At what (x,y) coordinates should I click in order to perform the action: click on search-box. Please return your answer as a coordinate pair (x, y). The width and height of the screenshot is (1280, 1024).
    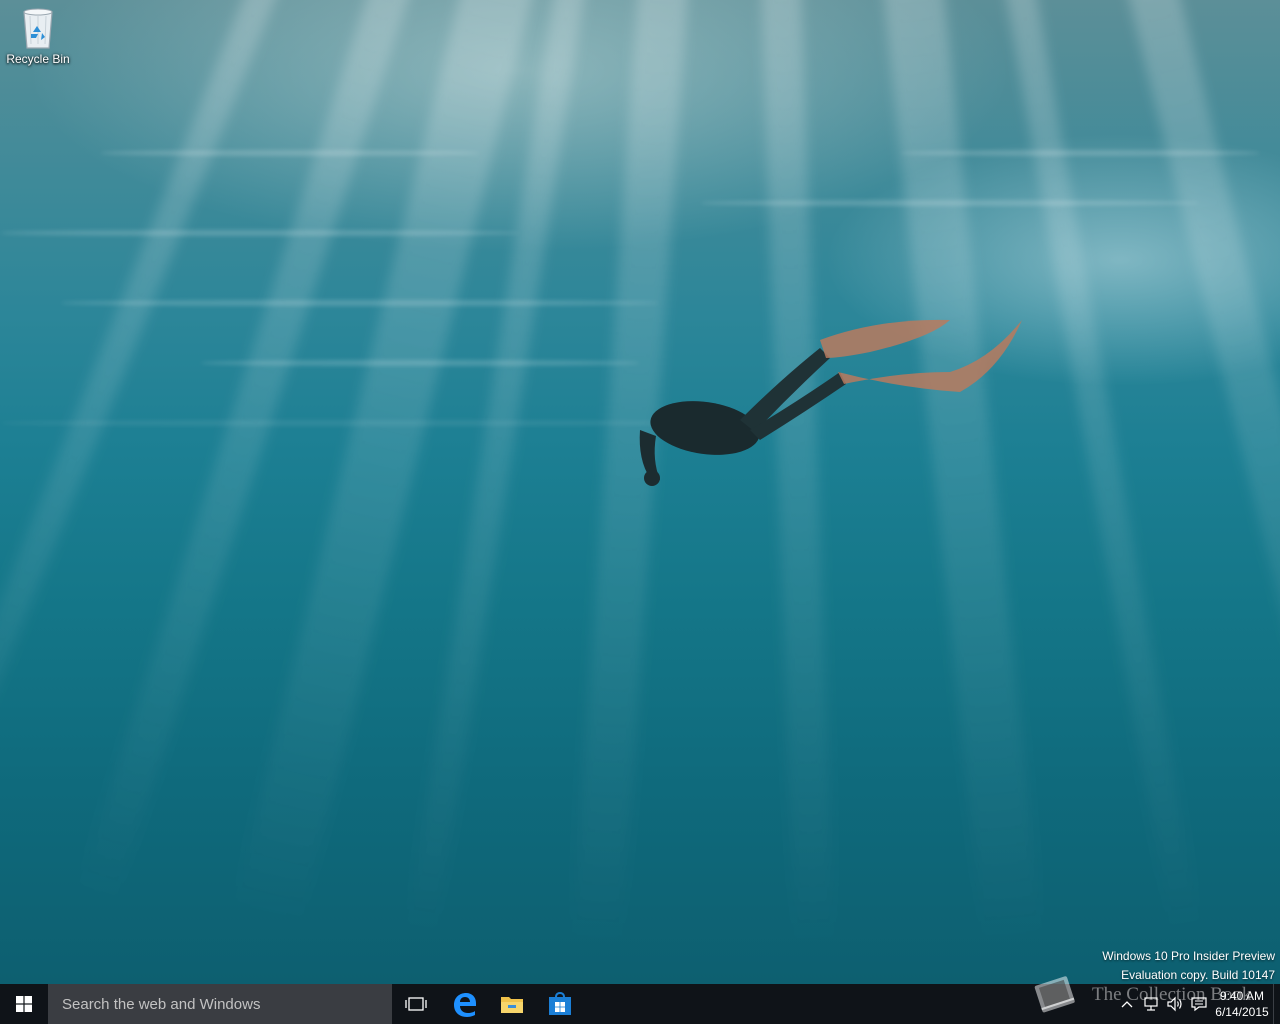
    Looking at the image, I should click on (220, 1004).